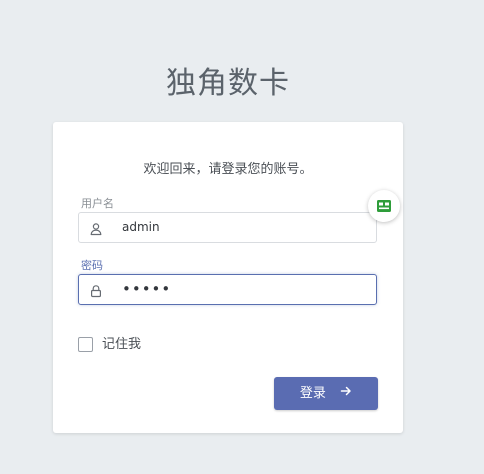 The height and width of the screenshot is (474, 484). I want to click on app-title: 独角数卡, so click(228, 83).